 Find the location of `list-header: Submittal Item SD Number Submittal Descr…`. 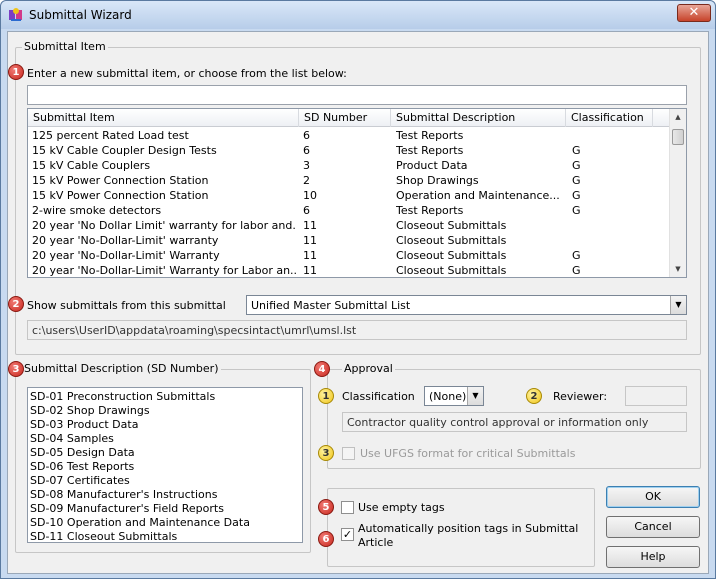

list-header: Submittal Item SD Number Submittal Descr… is located at coordinates (349, 118).